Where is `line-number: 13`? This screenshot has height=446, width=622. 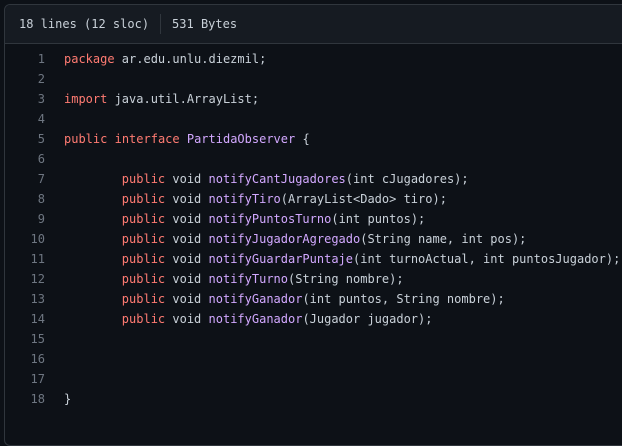
line-number: 13 is located at coordinates (34, 299).